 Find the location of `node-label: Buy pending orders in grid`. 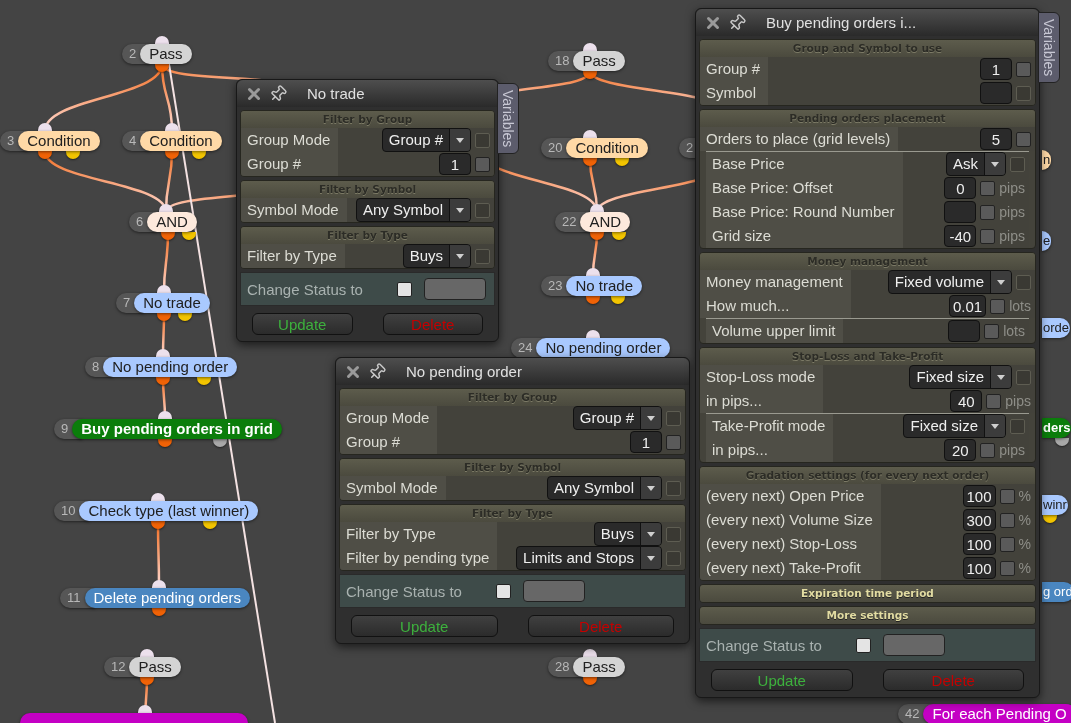

node-label: Buy pending orders in grid is located at coordinates (177, 429).